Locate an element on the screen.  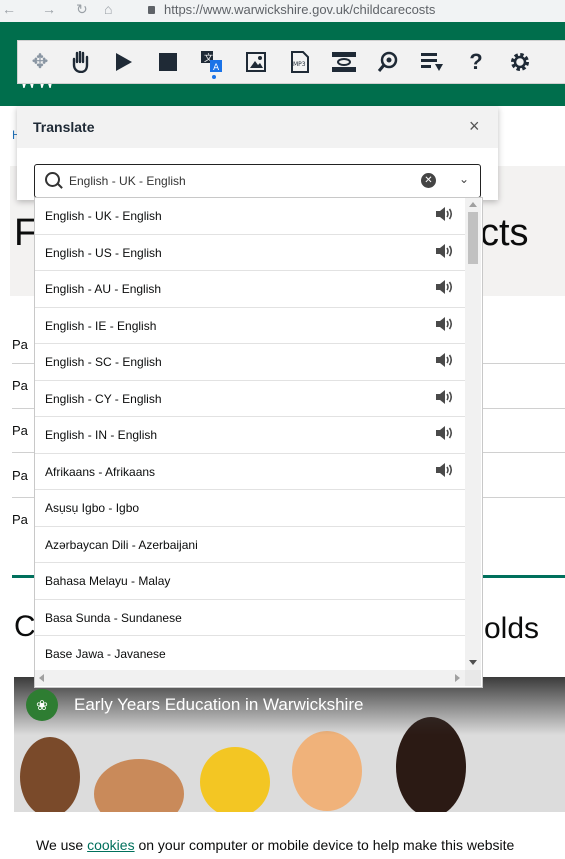
scroll-right-icon is located at coordinates (457, 678).